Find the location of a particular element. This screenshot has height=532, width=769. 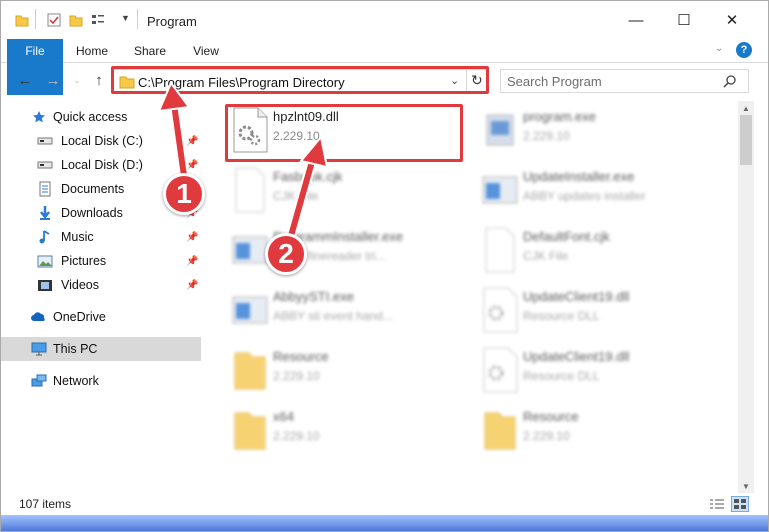

nav-music: Music 📌 is located at coordinates (101, 237).